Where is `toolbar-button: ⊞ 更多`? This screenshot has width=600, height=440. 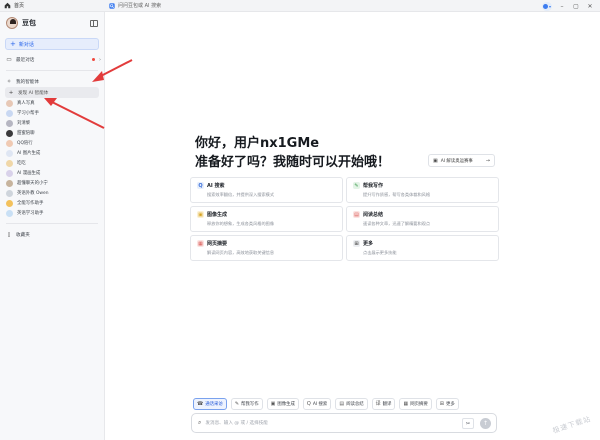 toolbar-button: ⊞ 更多 is located at coordinates (447, 403).